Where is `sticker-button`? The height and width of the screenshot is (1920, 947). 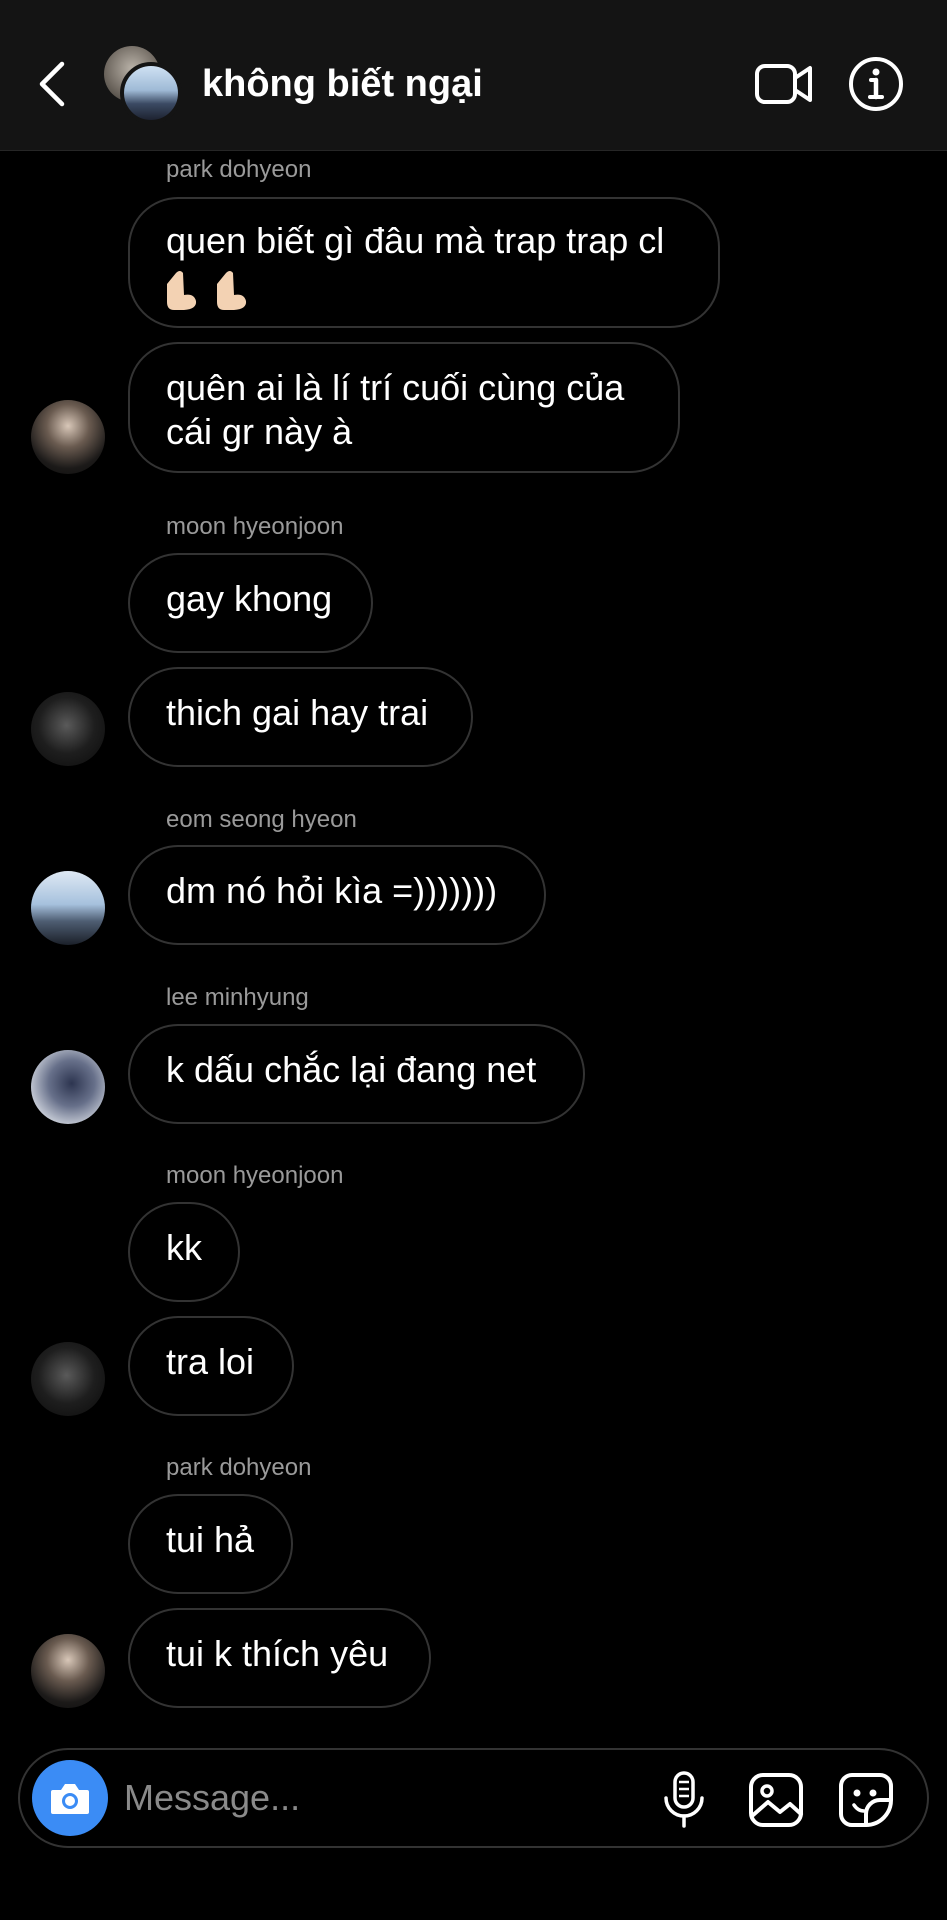 sticker-button is located at coordinates (866, 1800).